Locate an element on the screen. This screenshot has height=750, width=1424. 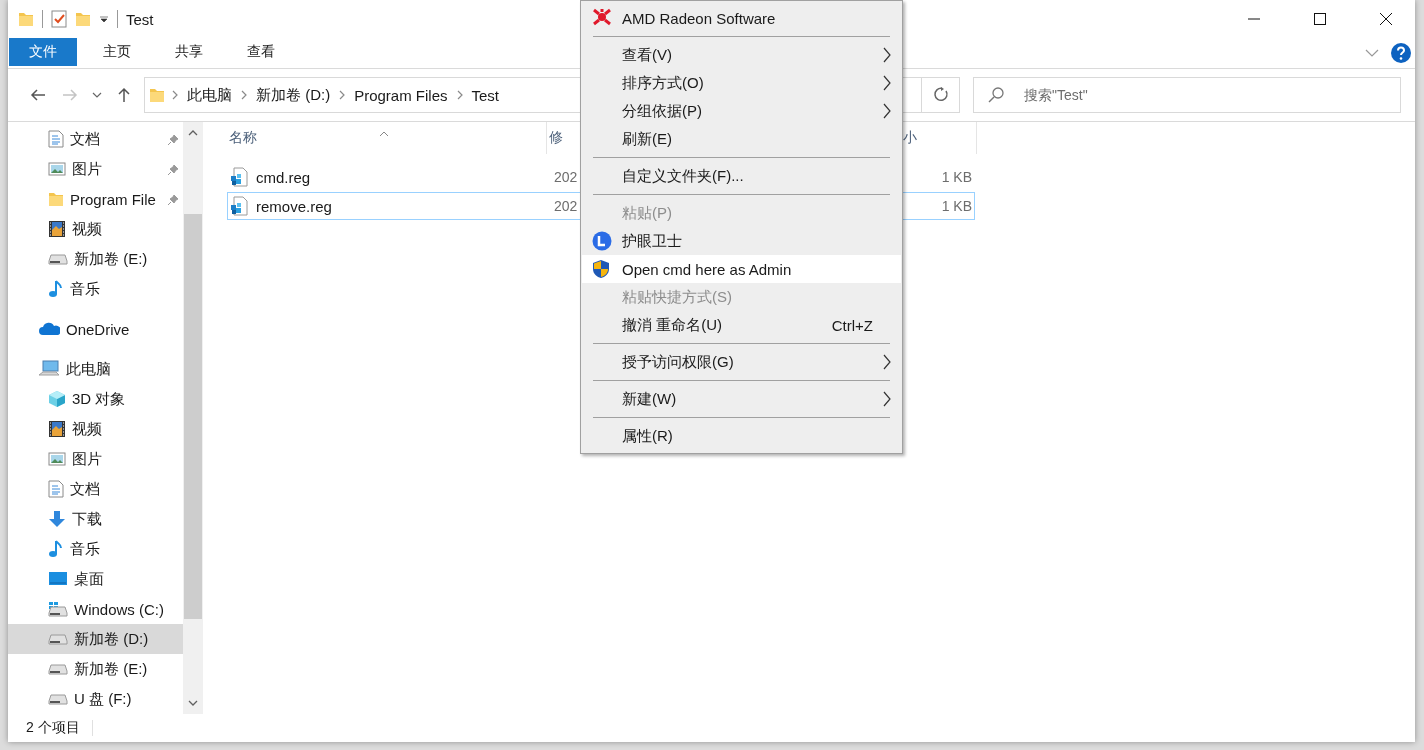
maximize-icon is located at coordinates (1320, 19).